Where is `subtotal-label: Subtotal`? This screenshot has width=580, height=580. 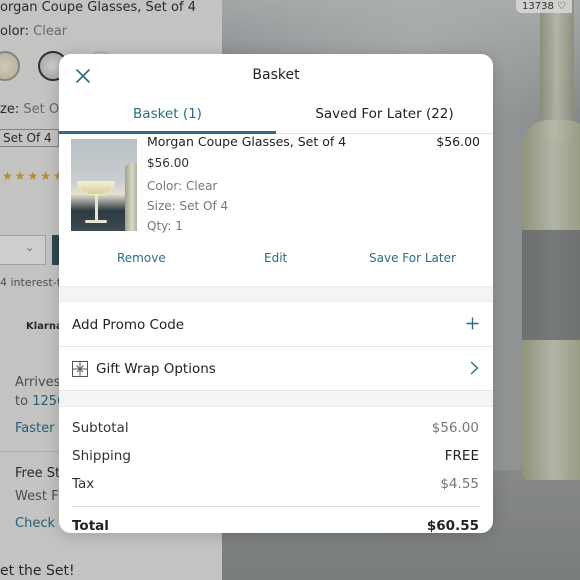
subtotal-label: Subtotal is located at coordinates (100, 428).